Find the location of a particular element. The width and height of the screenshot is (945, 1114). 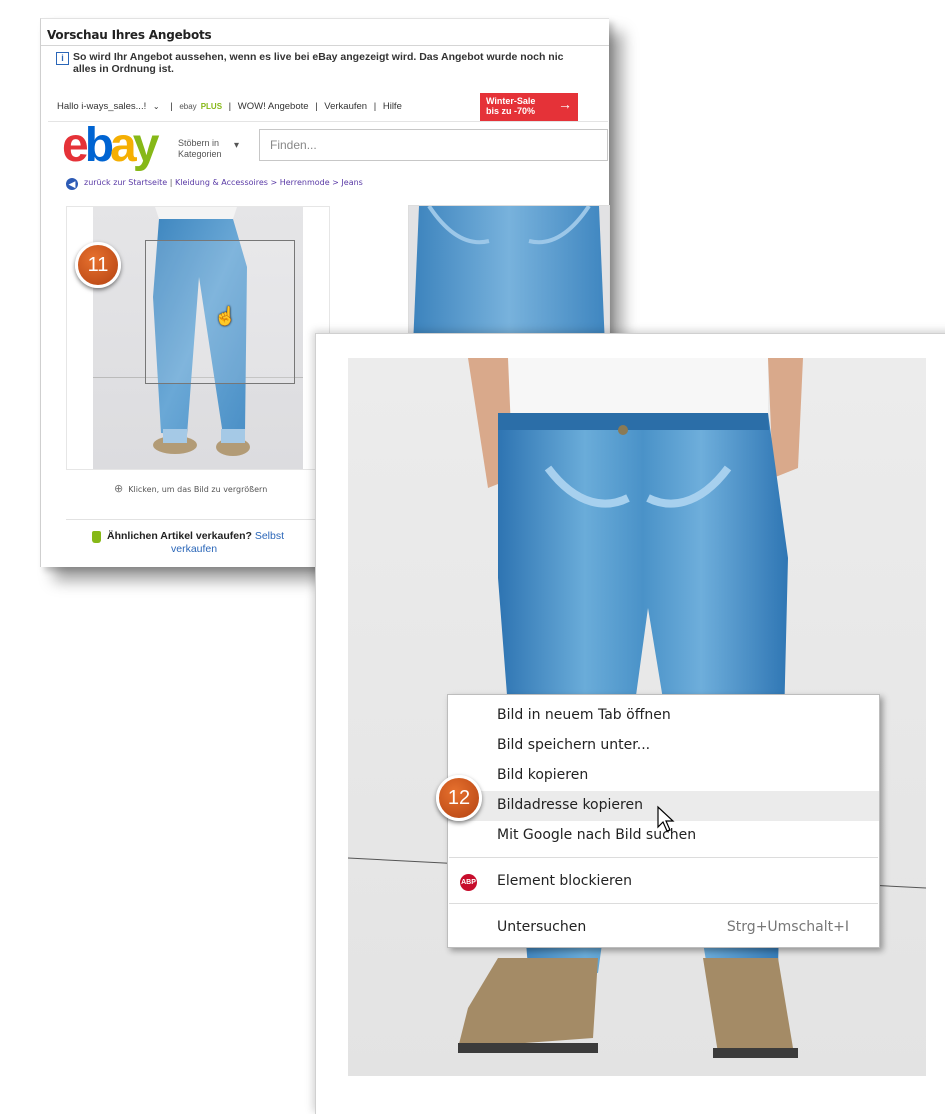

step-badge-12: 12 is located at coordinates (459, 798).